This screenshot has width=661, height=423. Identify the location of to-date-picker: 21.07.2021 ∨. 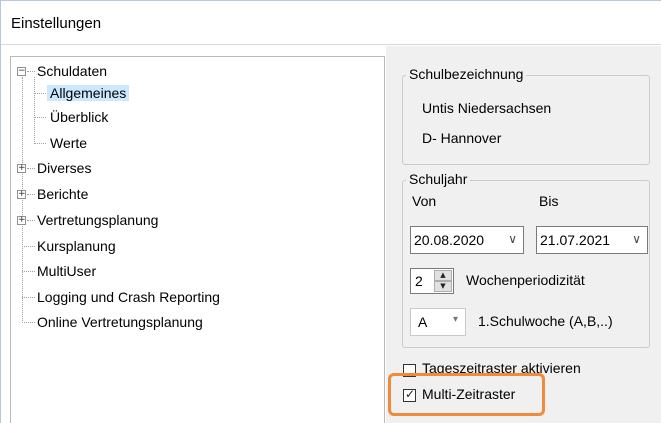
(592, 240).